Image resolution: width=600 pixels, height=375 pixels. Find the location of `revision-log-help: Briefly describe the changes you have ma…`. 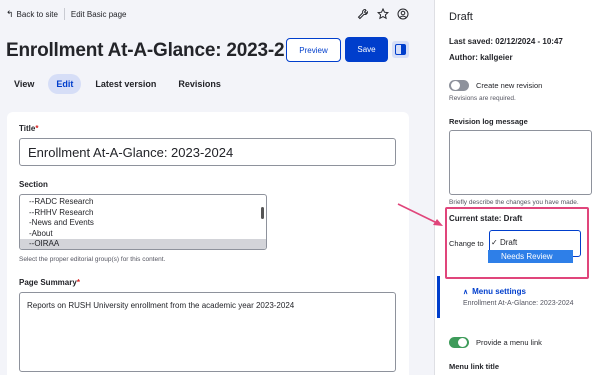

revision-log-help: Briefly describe the changes you have ma… is located at coordinates (514, 202).